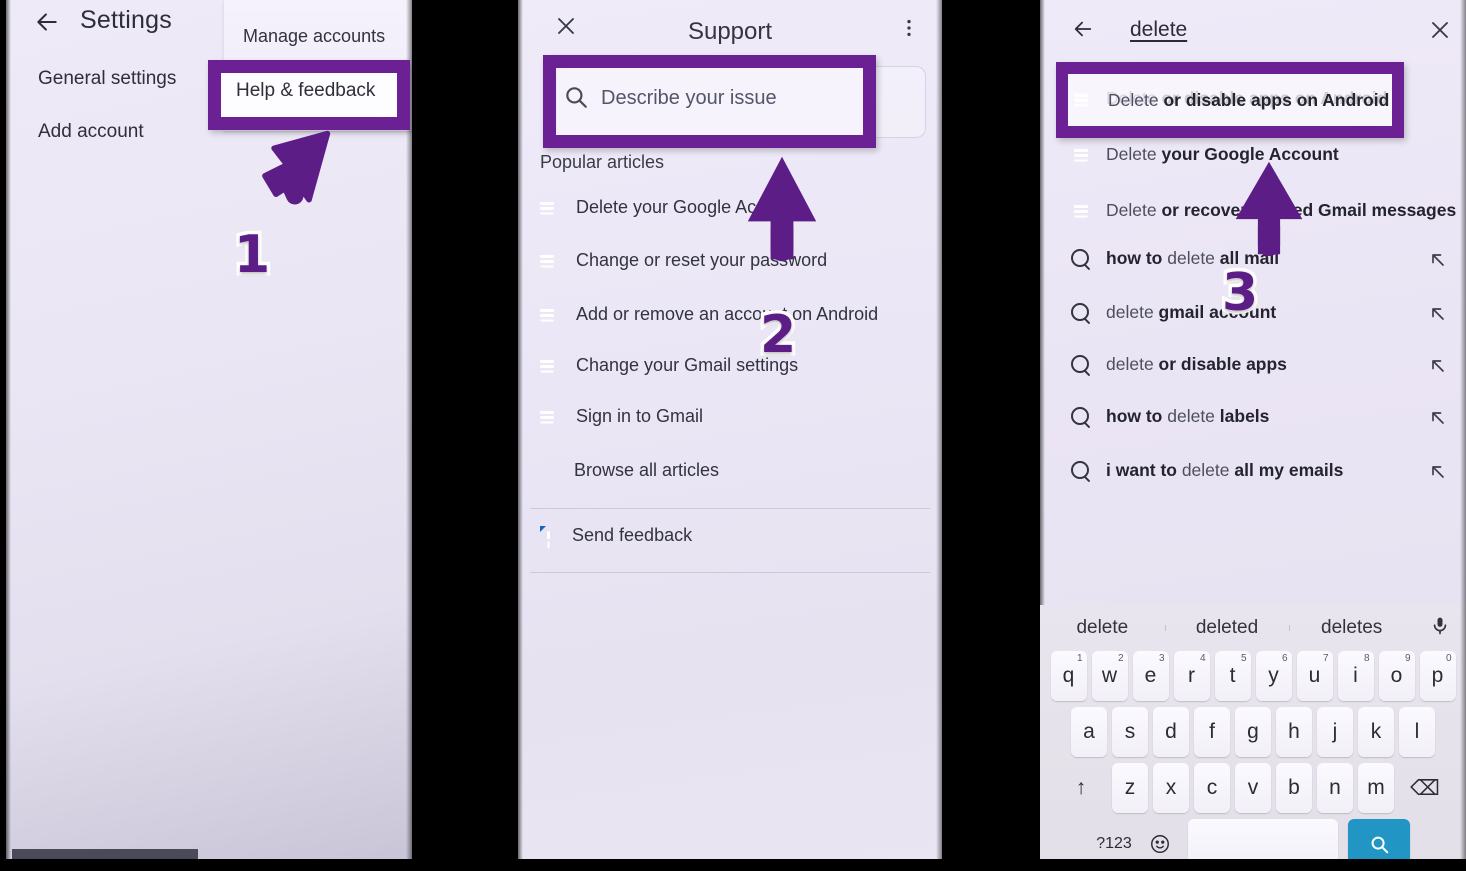  What do you see at coordinates (777, 335) in the screenshot?
I see `step-number-2: 2` at bounding box center [777, 335].